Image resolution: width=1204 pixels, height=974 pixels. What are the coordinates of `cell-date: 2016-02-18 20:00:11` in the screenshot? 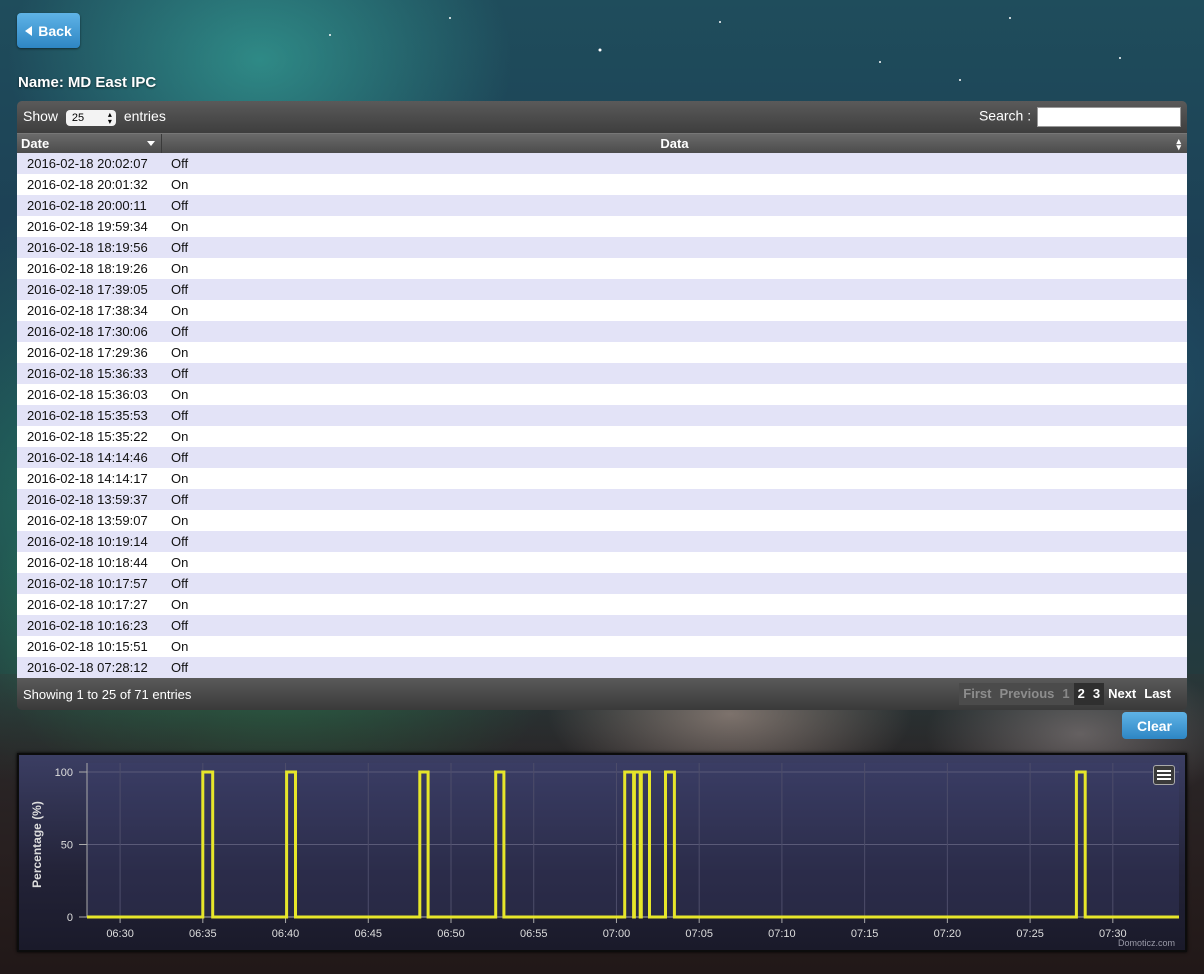 It's located at (87, 205).